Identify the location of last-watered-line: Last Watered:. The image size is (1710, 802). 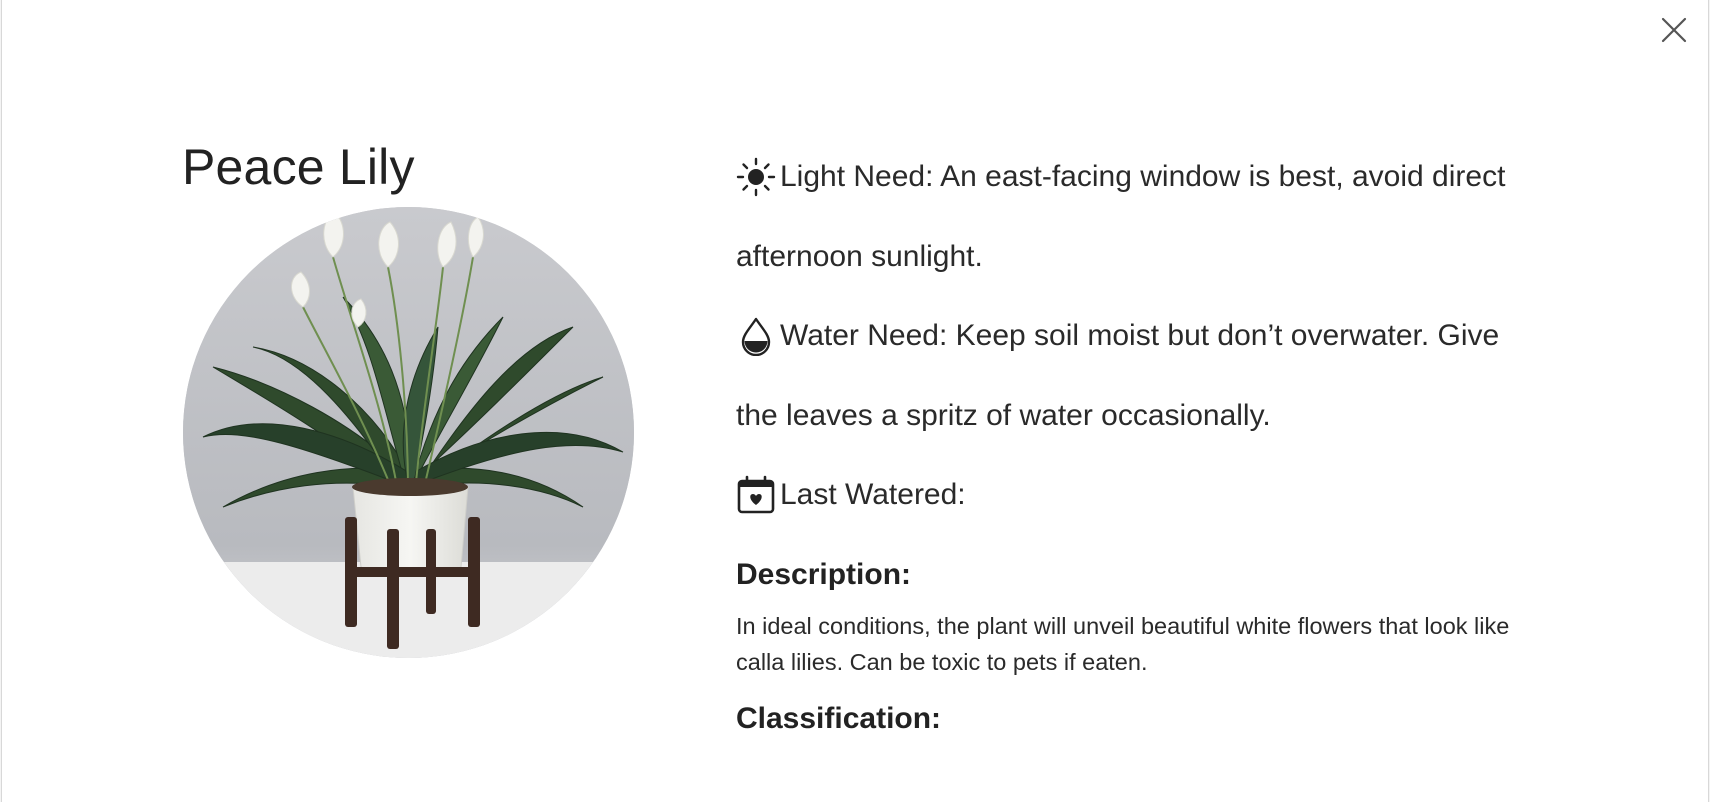
(851, 495).